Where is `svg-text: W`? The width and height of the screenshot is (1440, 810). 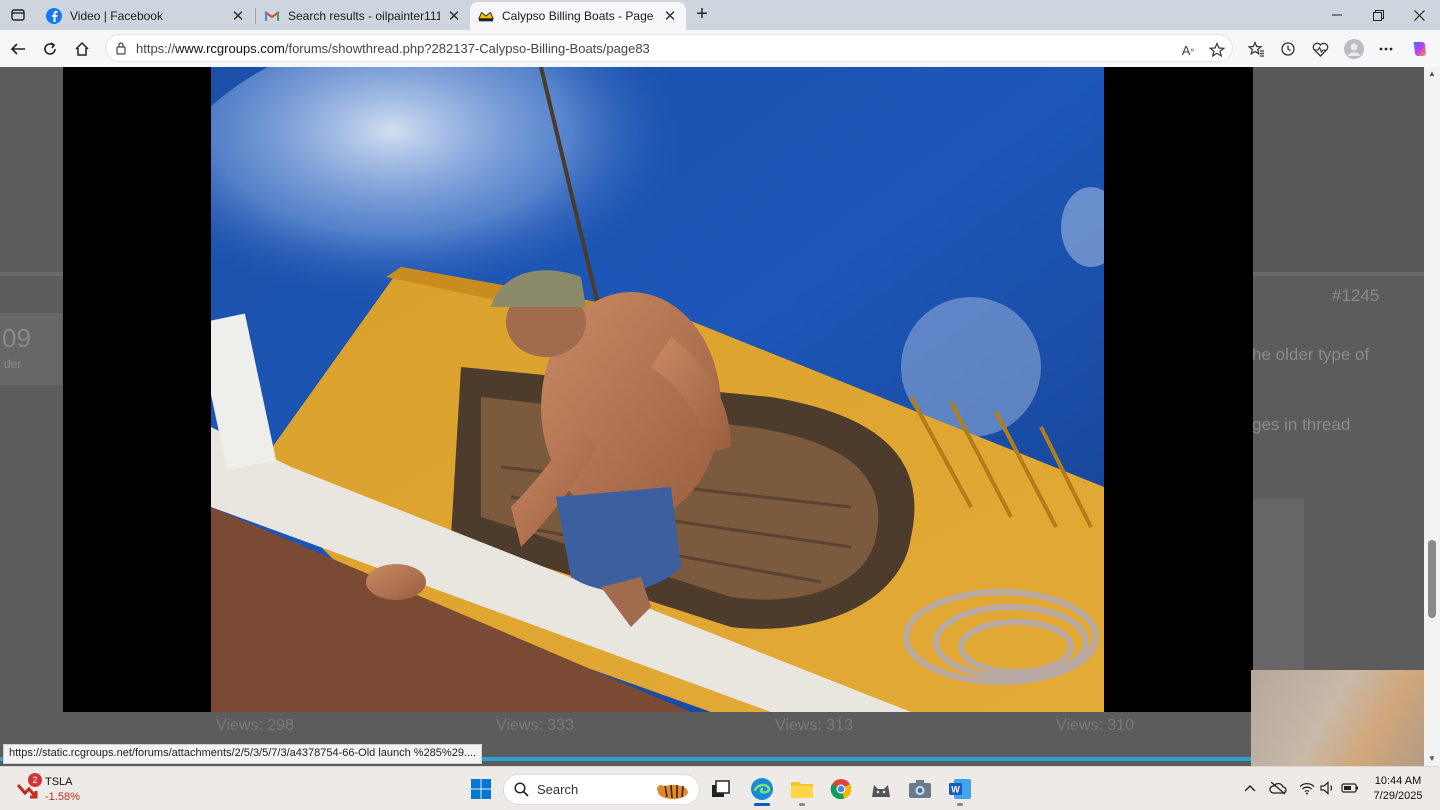
svg-text: W is located at coordinates (955, 790).